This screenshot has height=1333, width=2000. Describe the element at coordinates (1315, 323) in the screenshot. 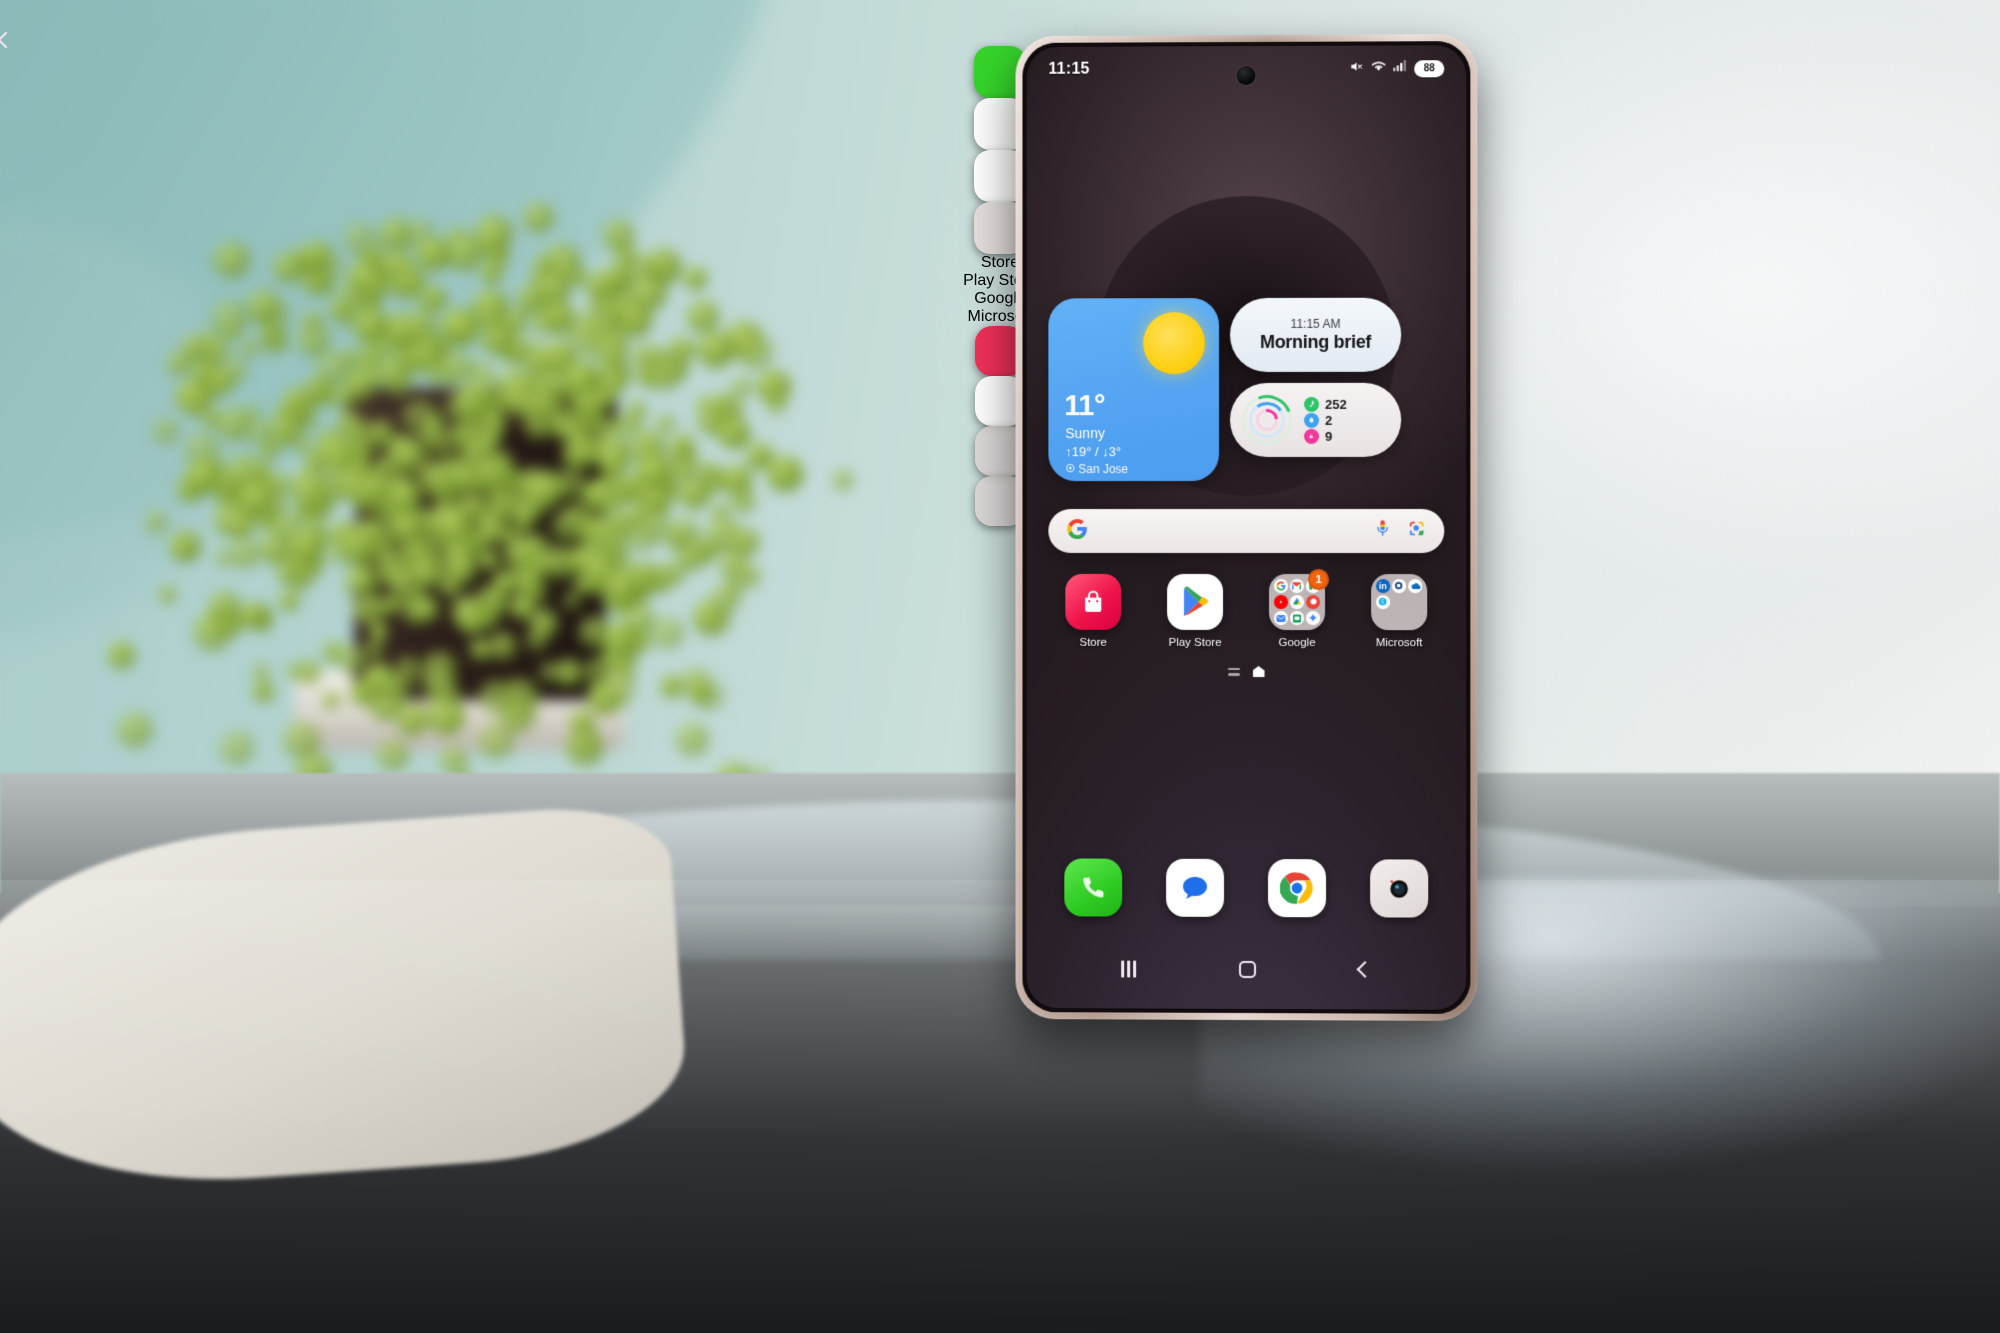

I see `brief-time: 11:15 AM` at that location.